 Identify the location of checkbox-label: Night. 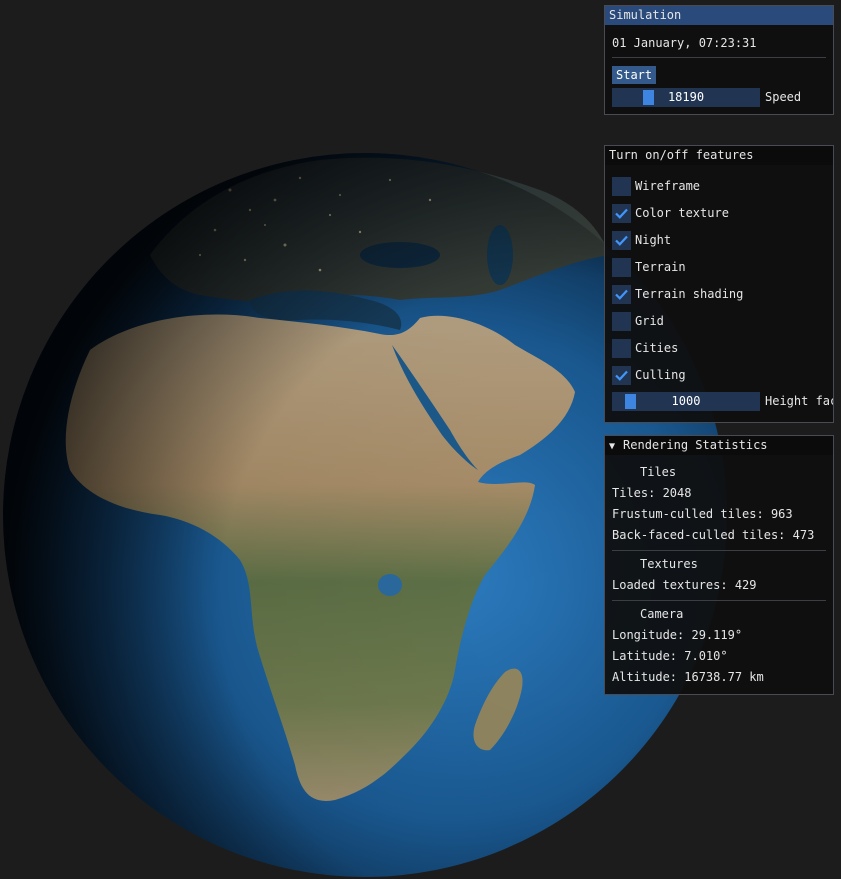
(653, 240).